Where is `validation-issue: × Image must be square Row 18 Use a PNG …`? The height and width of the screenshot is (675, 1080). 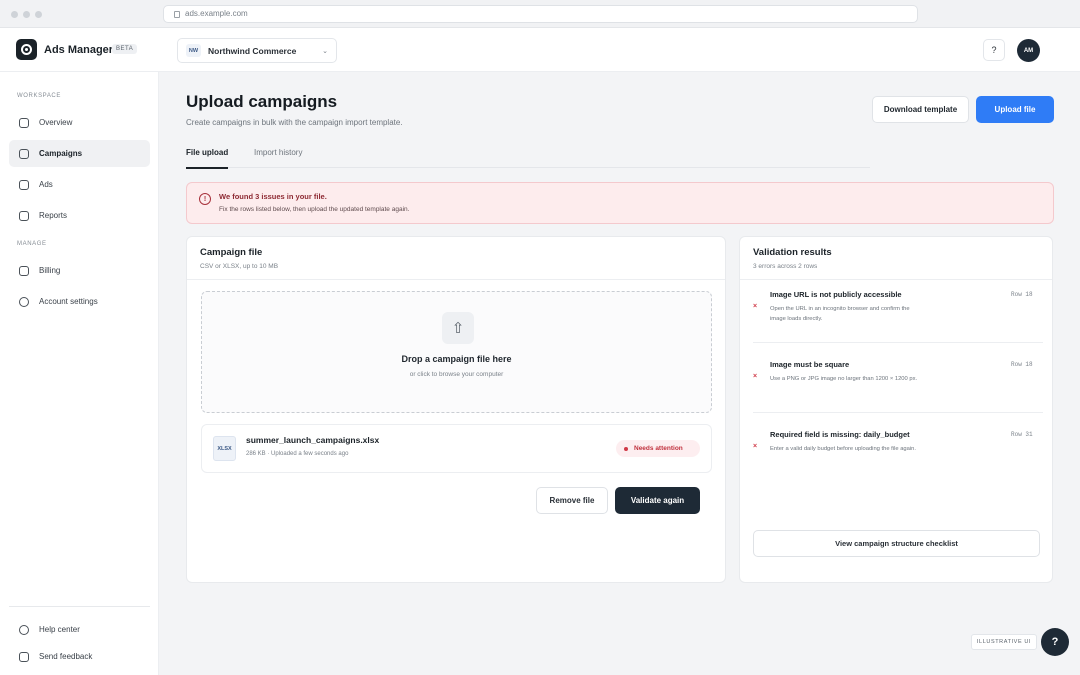
validation-issue: × Image must be square Row 18 Use a PNG … is located at coordinates (897, 395).